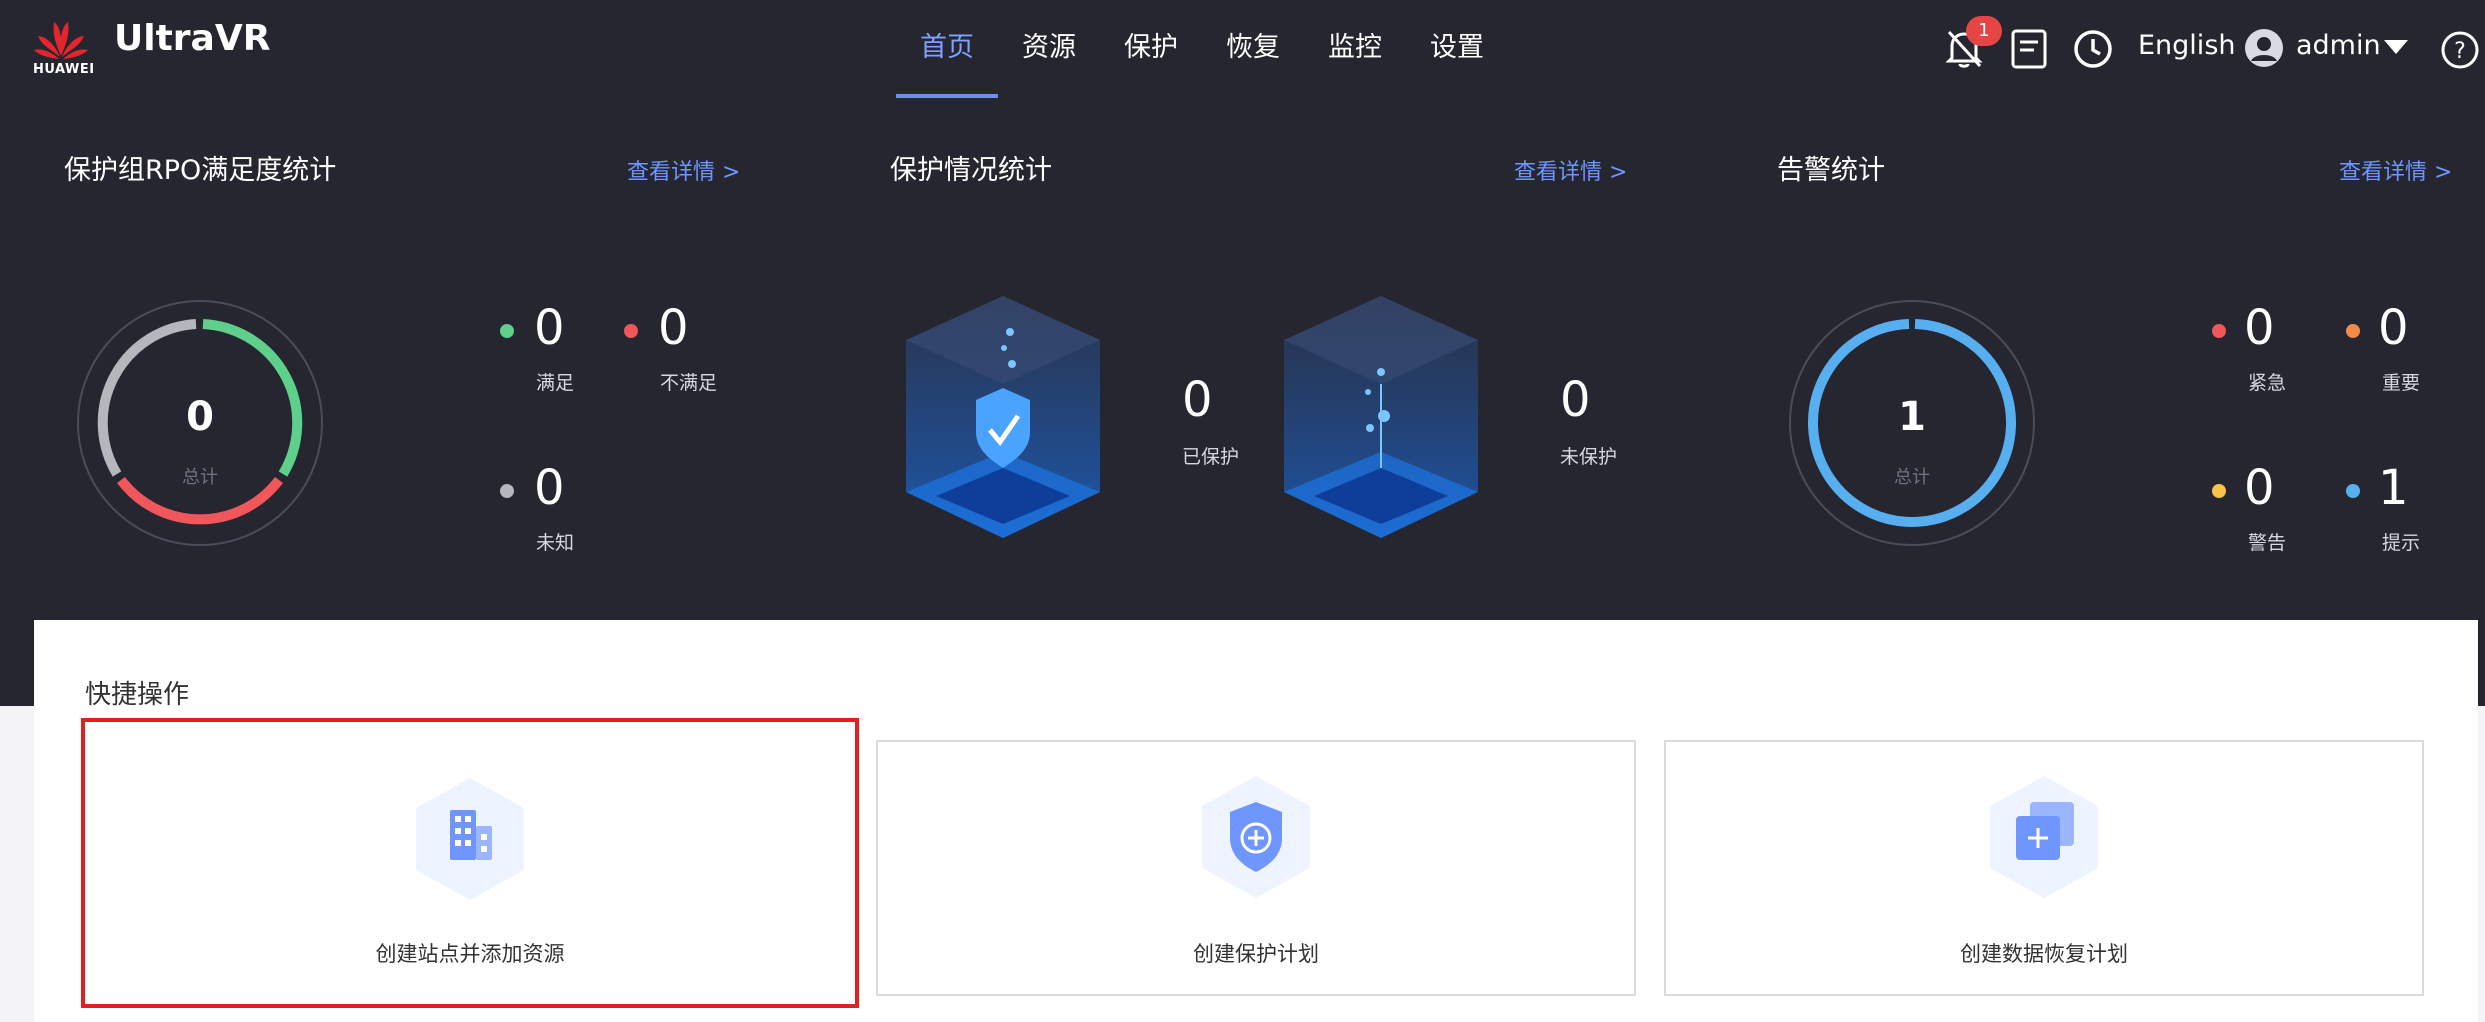 The image size is (2485, 1022). What do you see at coordinates (555, 543) in the screenshot?
I see `rpo-unknown-label: 未知` at bounding box center [555, 543].